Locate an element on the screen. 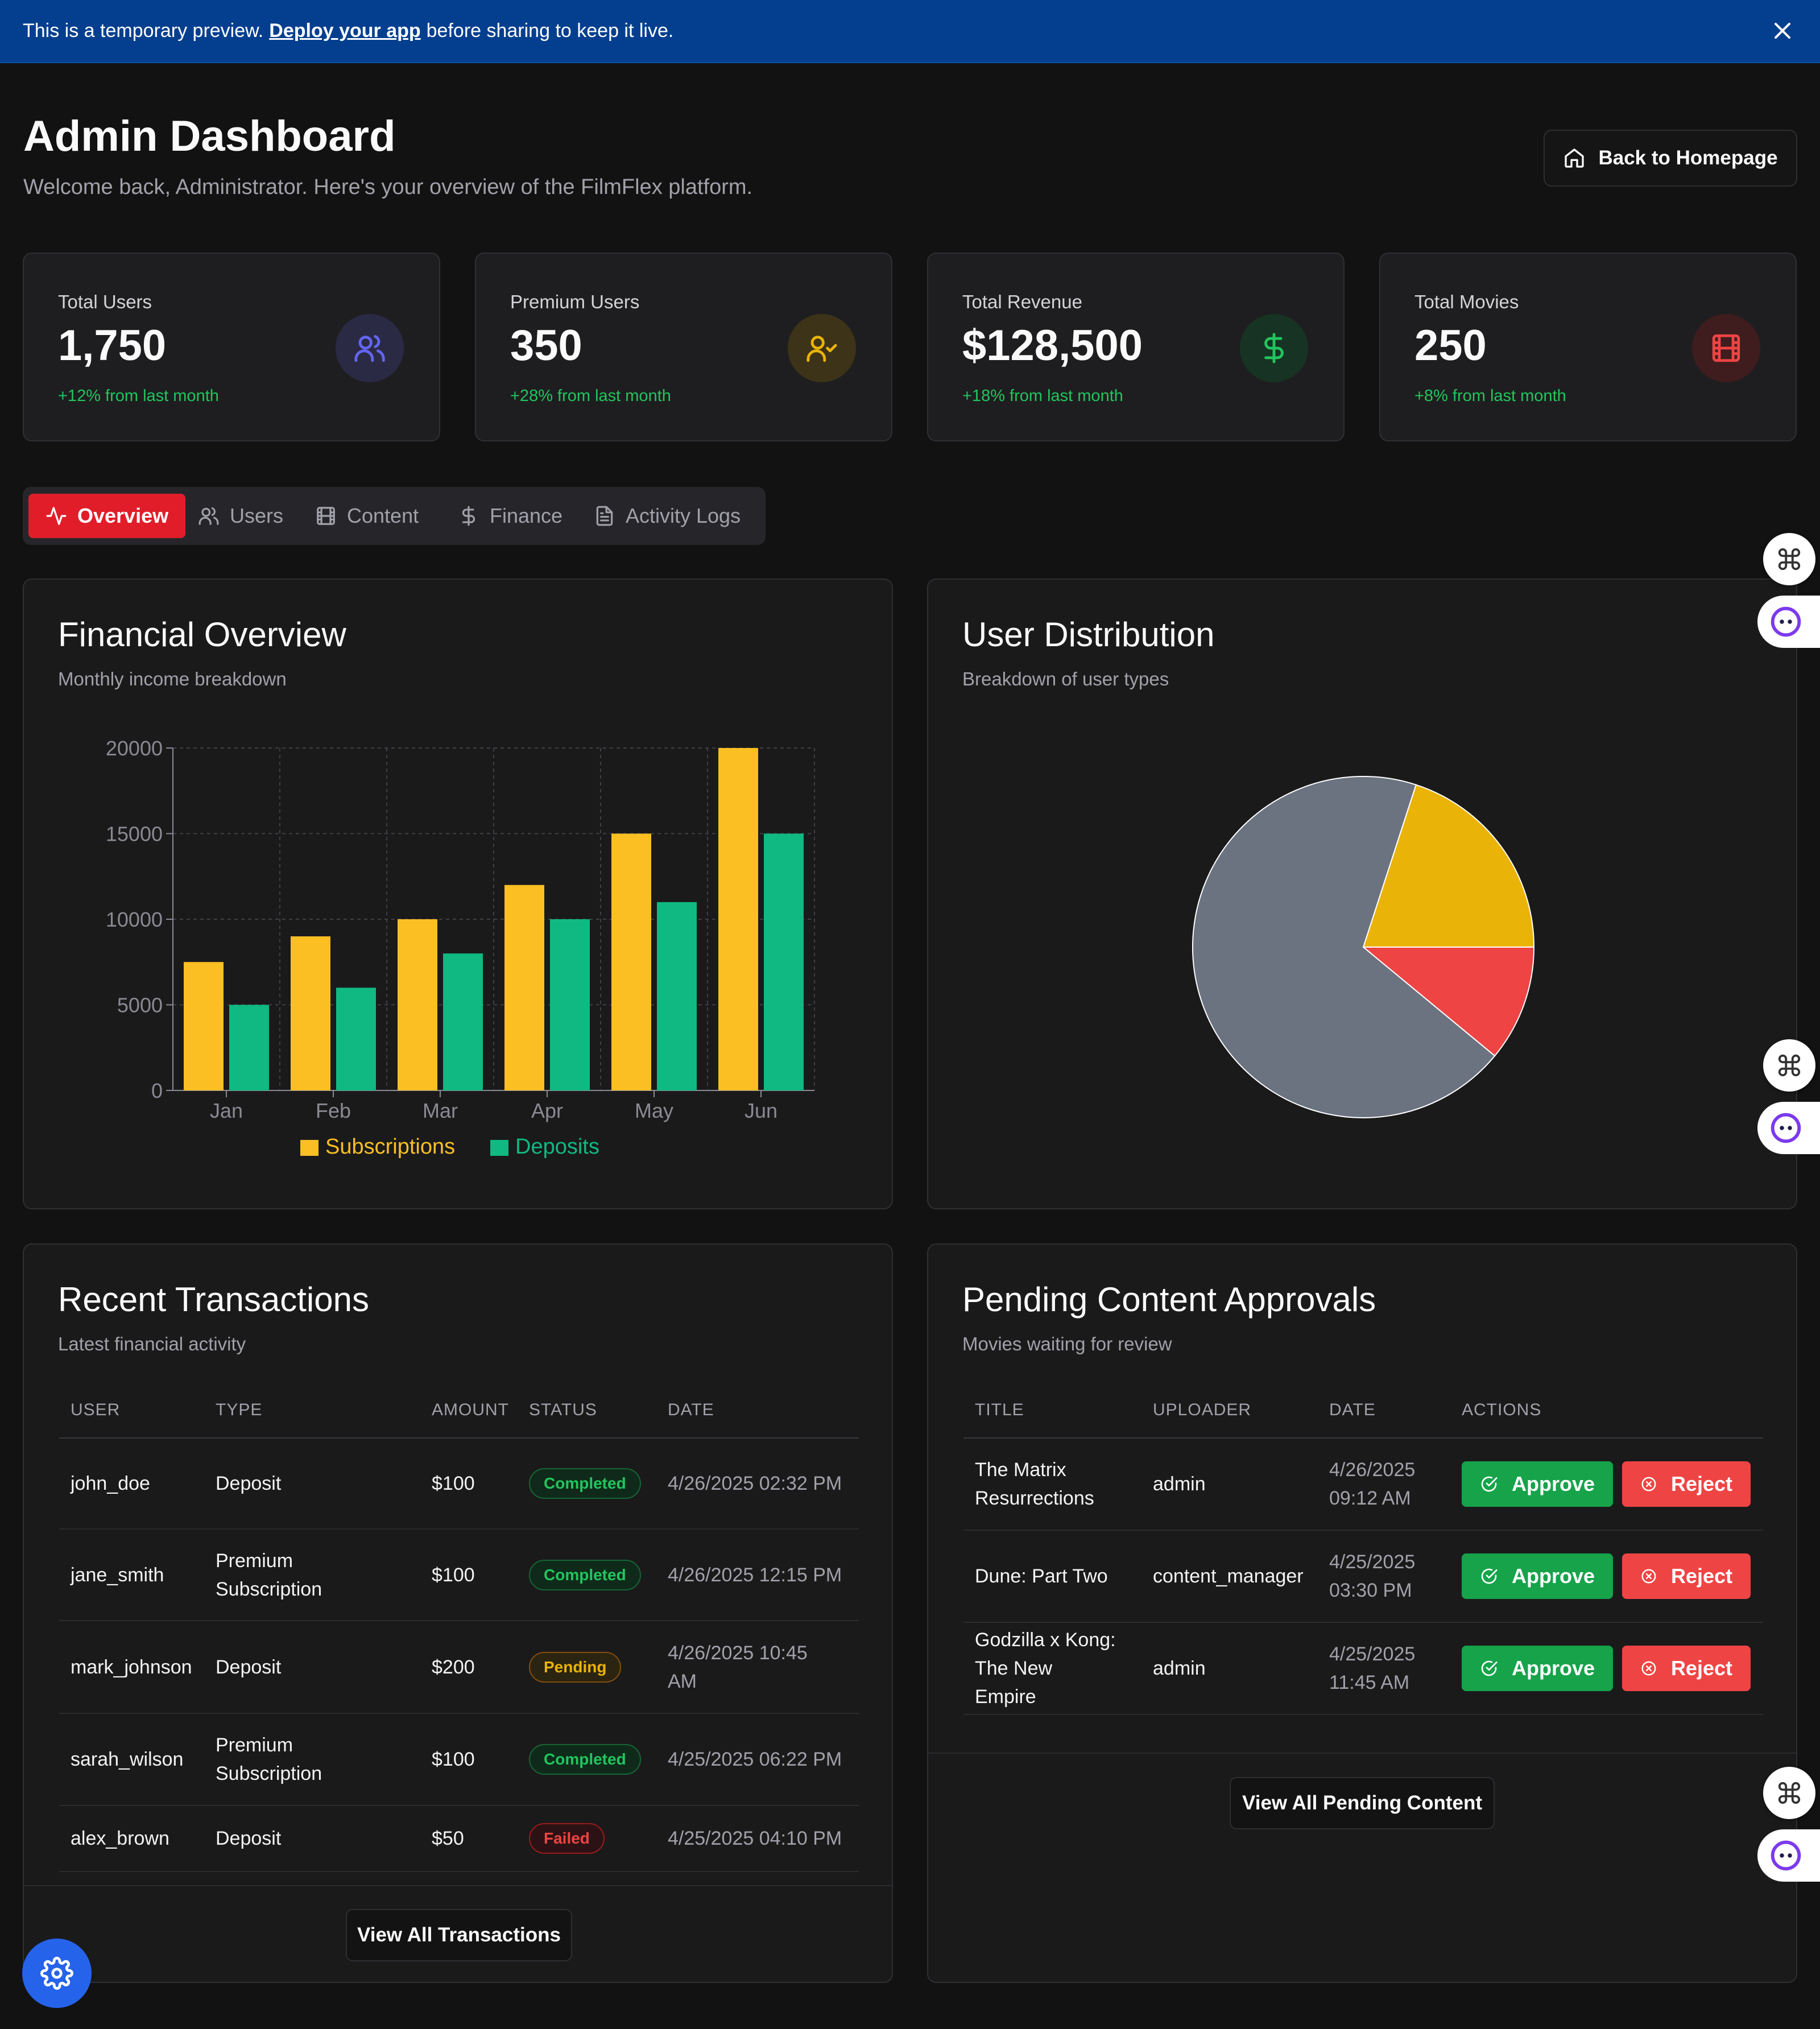 The width and height of the screenshot is (1820, 2029). stat-value: $128,500 is located at coordinates (1052, 345).